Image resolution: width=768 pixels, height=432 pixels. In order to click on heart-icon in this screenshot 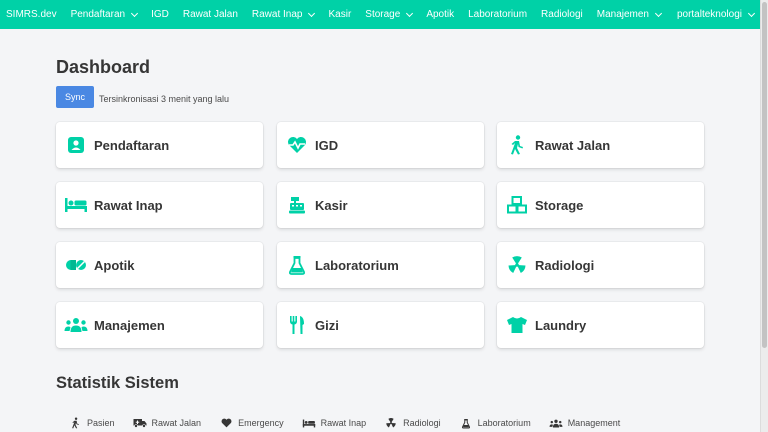, I will do `click(226, 423)`.